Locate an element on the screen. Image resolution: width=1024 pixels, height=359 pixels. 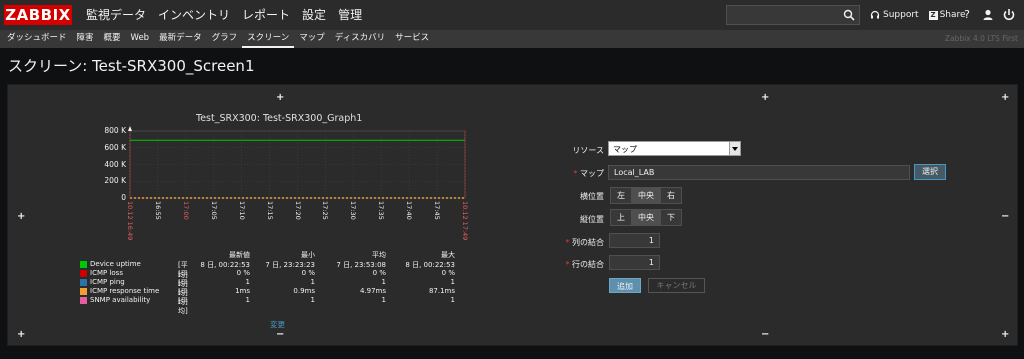
x-tick-label: 10.12 17:49 is located at coordinates (465, 221).